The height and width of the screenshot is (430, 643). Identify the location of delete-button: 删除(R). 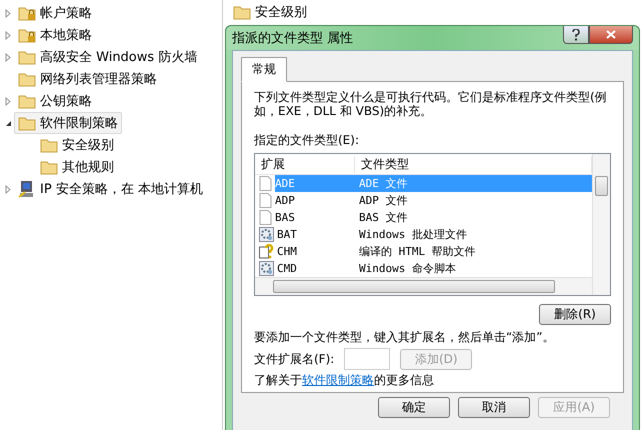
(575, 314).